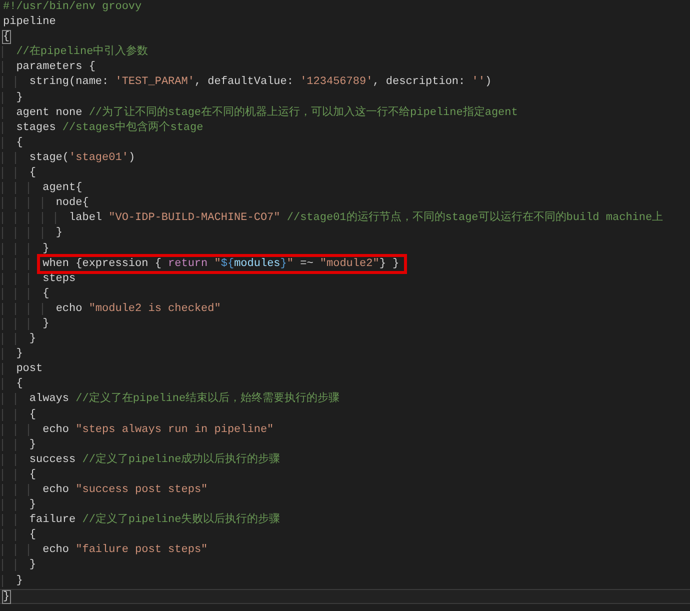 This screenshot has width=690, height=611. Describe the element at coordinates (260, 113) in the screenshot. I see `code-line: agent none //为了让不同的stage在不同的机器上运行，可以加入这一行不给pipeline指定agent` at that location.